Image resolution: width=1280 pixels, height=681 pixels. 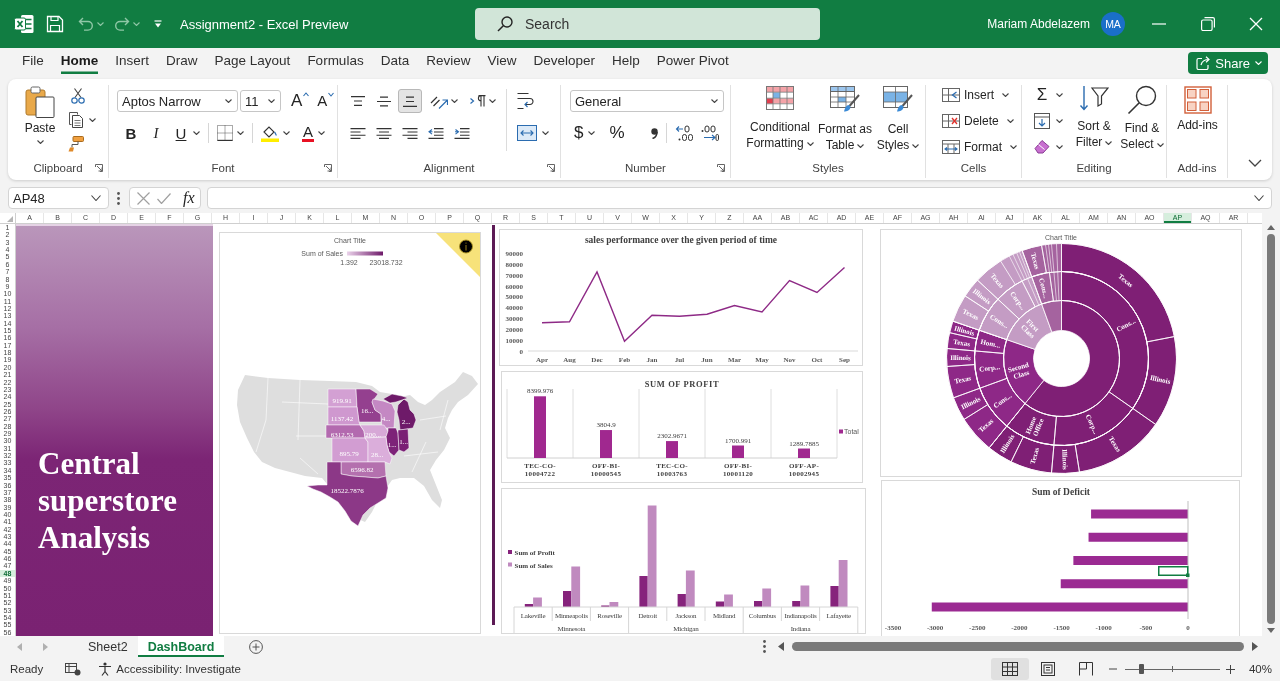 What do you see at coordinates (182, 62) in the screenshot?
I see `menu-tab: Draw` at bounding box center [182, 62].